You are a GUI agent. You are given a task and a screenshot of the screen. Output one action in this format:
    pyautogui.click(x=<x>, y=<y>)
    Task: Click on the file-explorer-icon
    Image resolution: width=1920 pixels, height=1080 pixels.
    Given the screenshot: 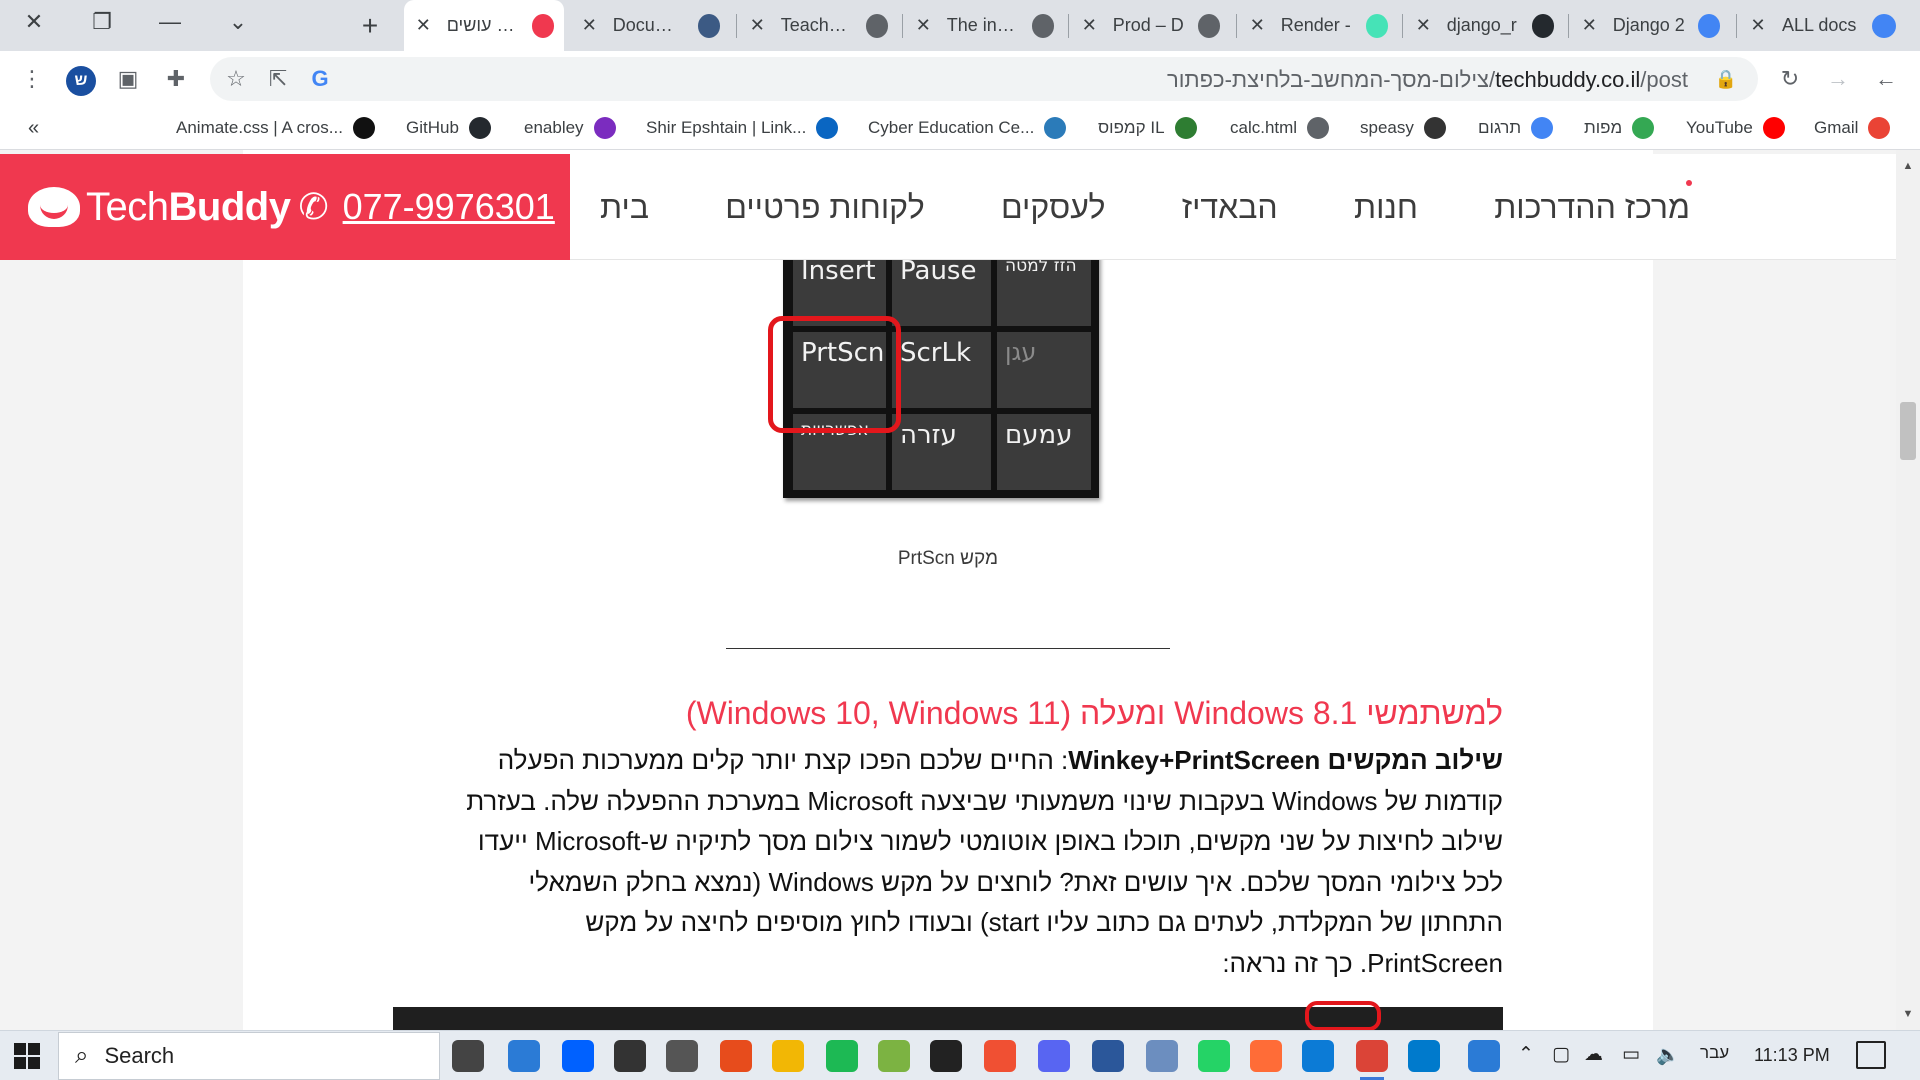 What is the action you would take?
    pyautogui.click(x=788, y=1056)
    